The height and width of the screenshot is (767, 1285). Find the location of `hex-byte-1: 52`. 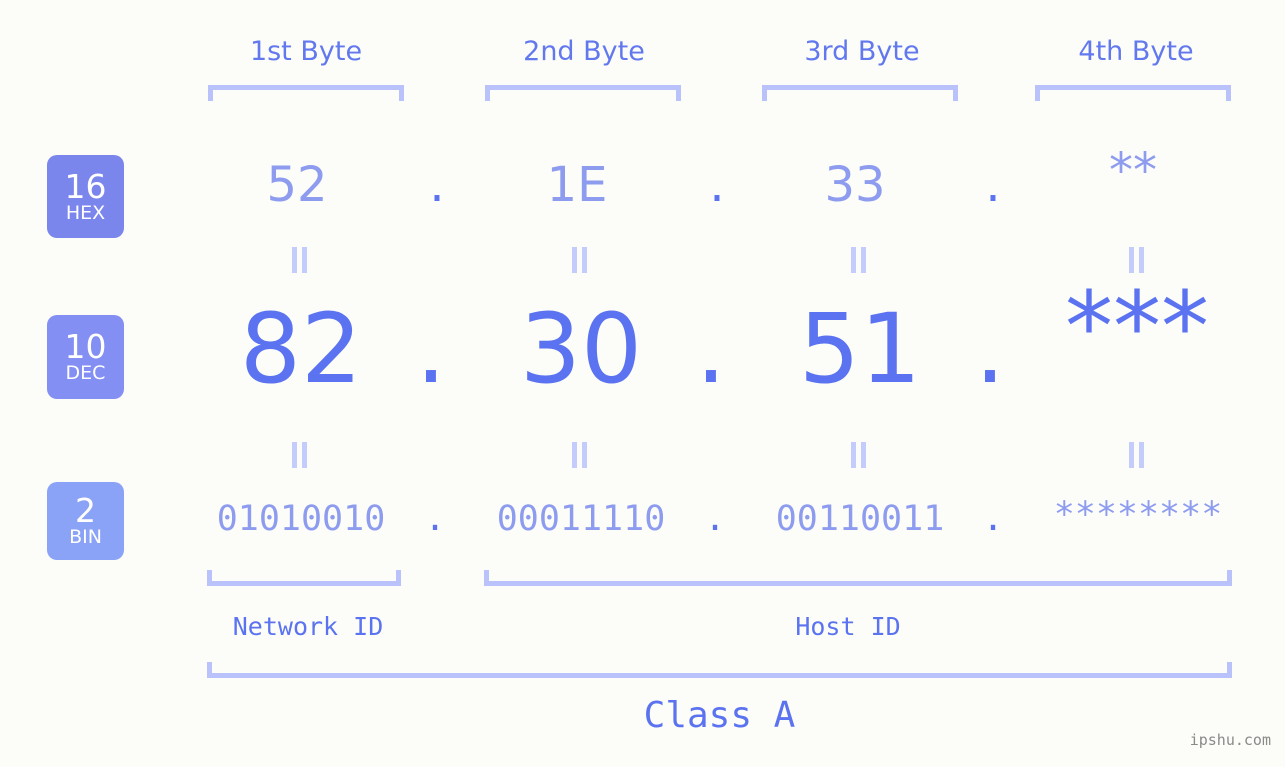

hex-byte-1: 52 is located at coordinates (297, 185).